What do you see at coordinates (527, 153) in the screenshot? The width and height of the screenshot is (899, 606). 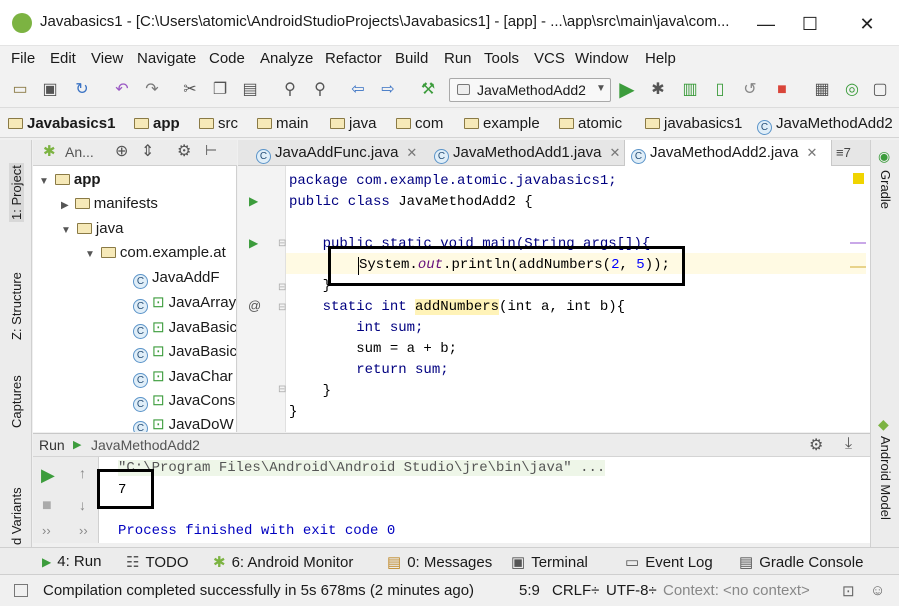 I see `tab-javamethodadd1: C JavaMethodAdd1.java ✕` at bounding box center [527, 153].